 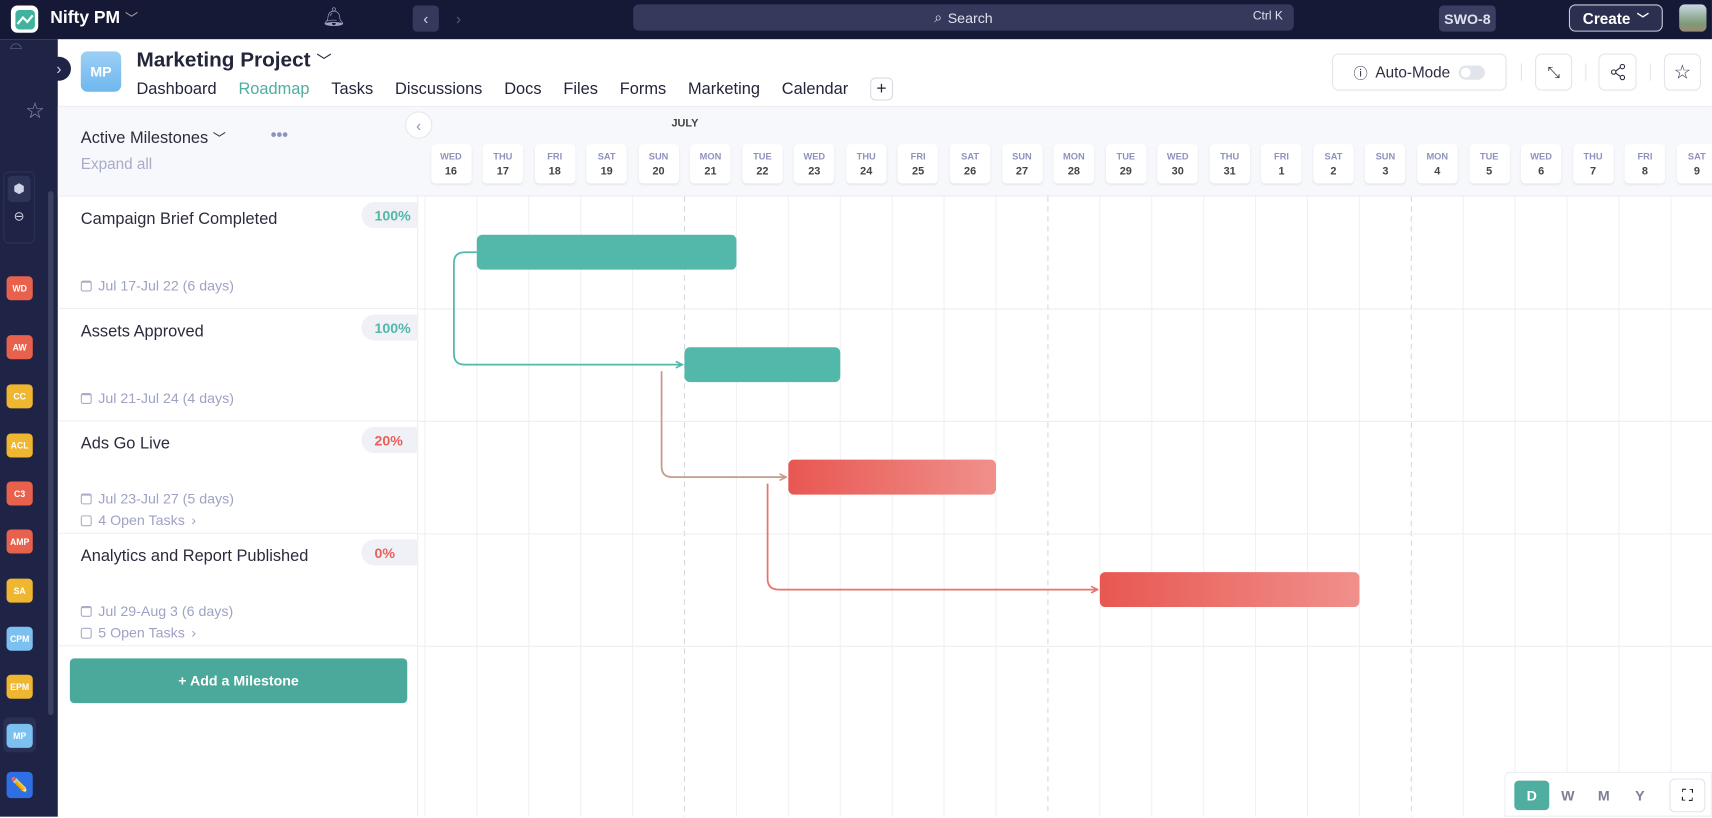 What do you see at coordinates (223, 61) in the screenshot?
I see `project-title-text: Marketing Project` at bounding box center [223, 61].